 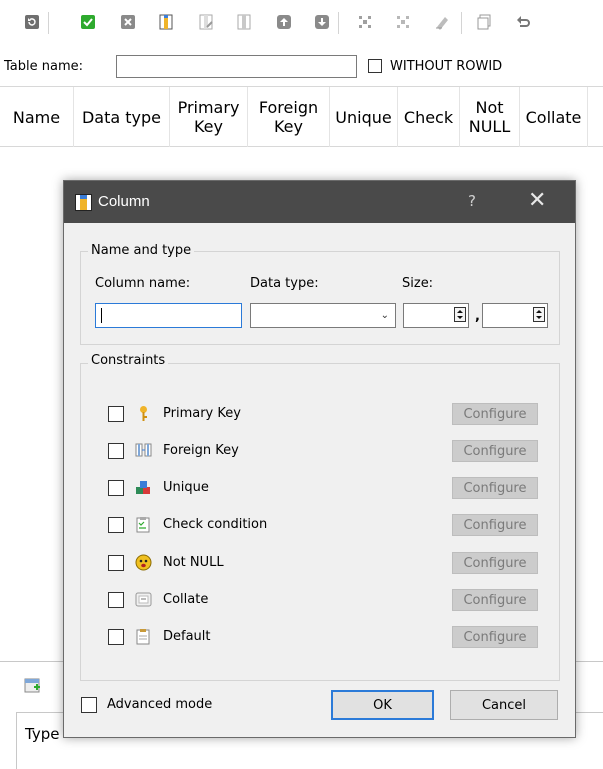 I want to click on commit-icon, so click(x=88, y=22).